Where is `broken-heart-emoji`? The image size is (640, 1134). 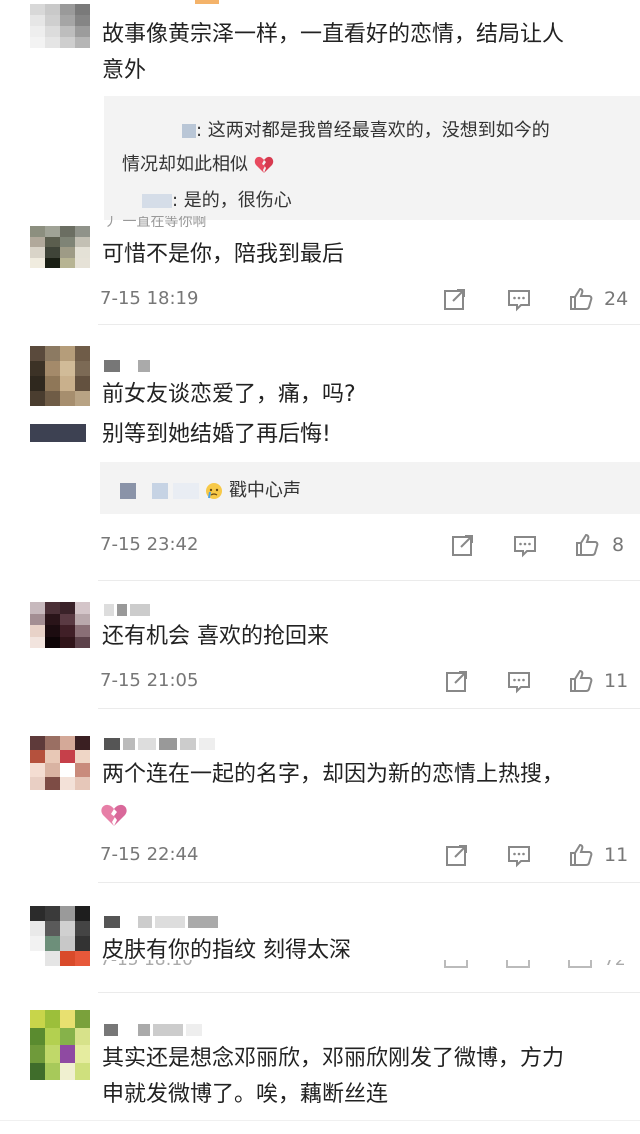 broken-heart-emoji is located at coordinates (114, 815).